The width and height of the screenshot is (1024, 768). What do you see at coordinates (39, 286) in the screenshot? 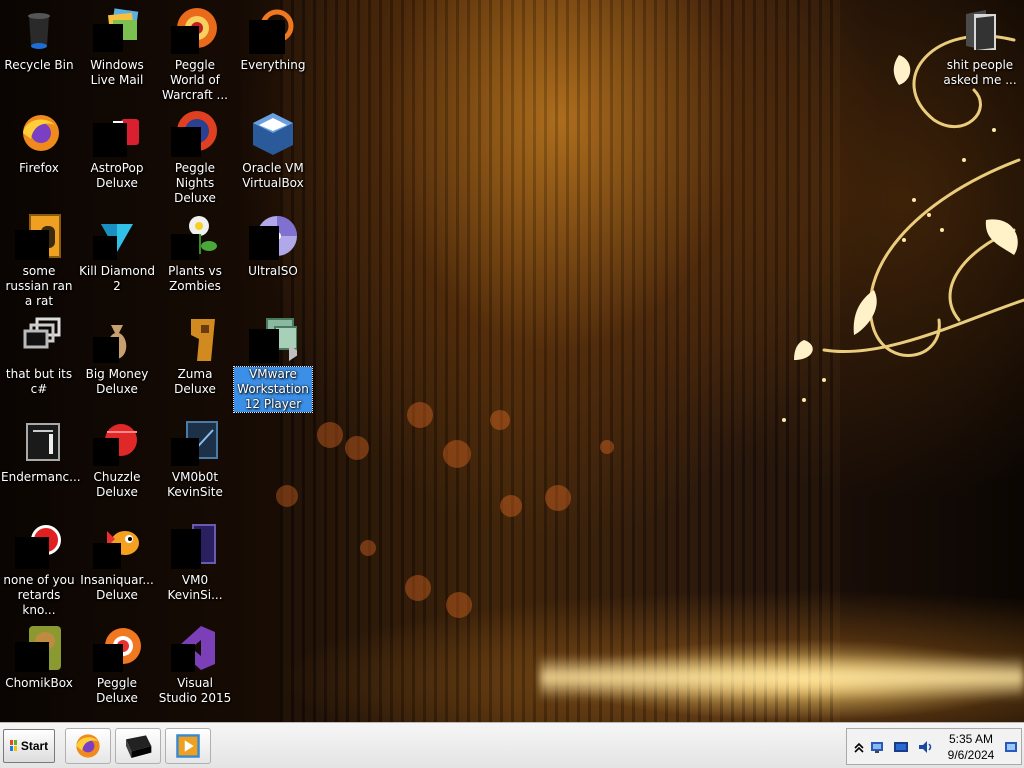
I see `desktop-icon-label: some russian ran a rat` at bounding box center [39, 286].